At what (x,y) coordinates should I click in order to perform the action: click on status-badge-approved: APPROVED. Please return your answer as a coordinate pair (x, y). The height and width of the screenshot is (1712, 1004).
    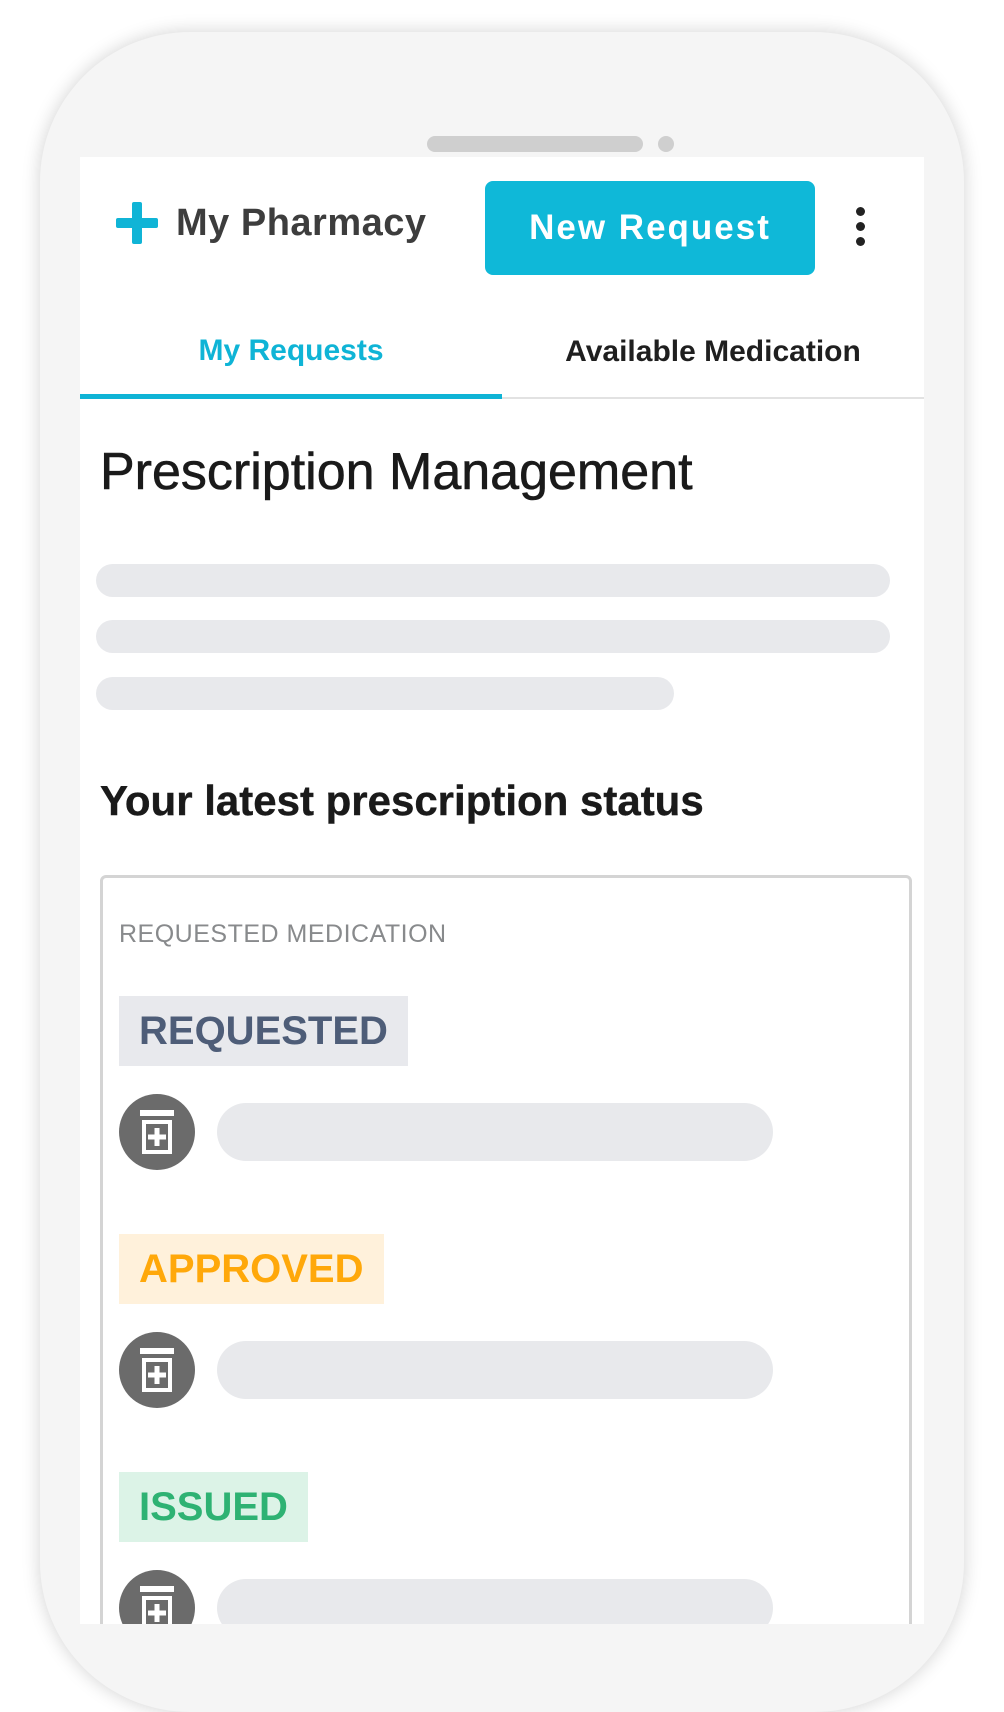
    Looking at the image, I should click on (251, 1269).